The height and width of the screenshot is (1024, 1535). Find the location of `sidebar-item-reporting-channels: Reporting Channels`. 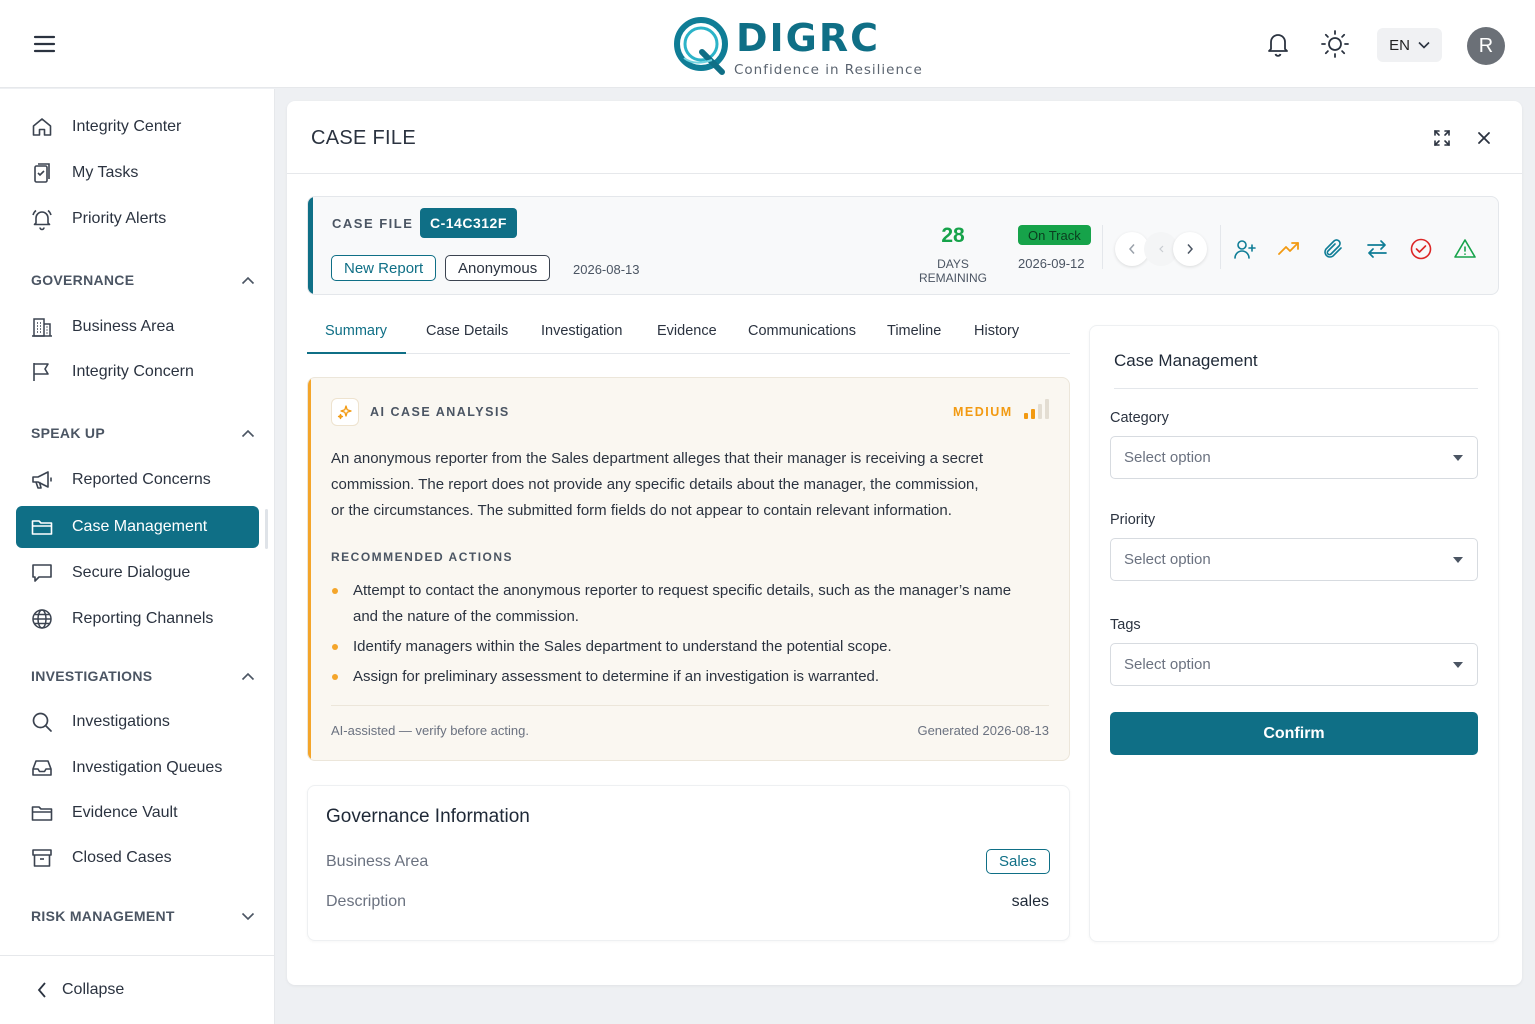

sidebar-item-reporting-channels: Reporting Channels is located at coordinates (137, 619).